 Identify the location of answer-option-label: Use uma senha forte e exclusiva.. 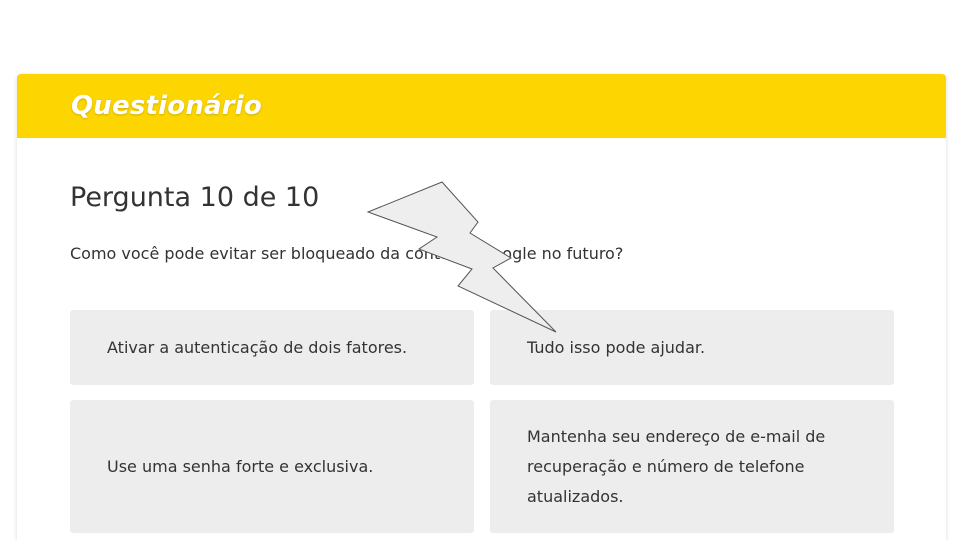
(240, 466).